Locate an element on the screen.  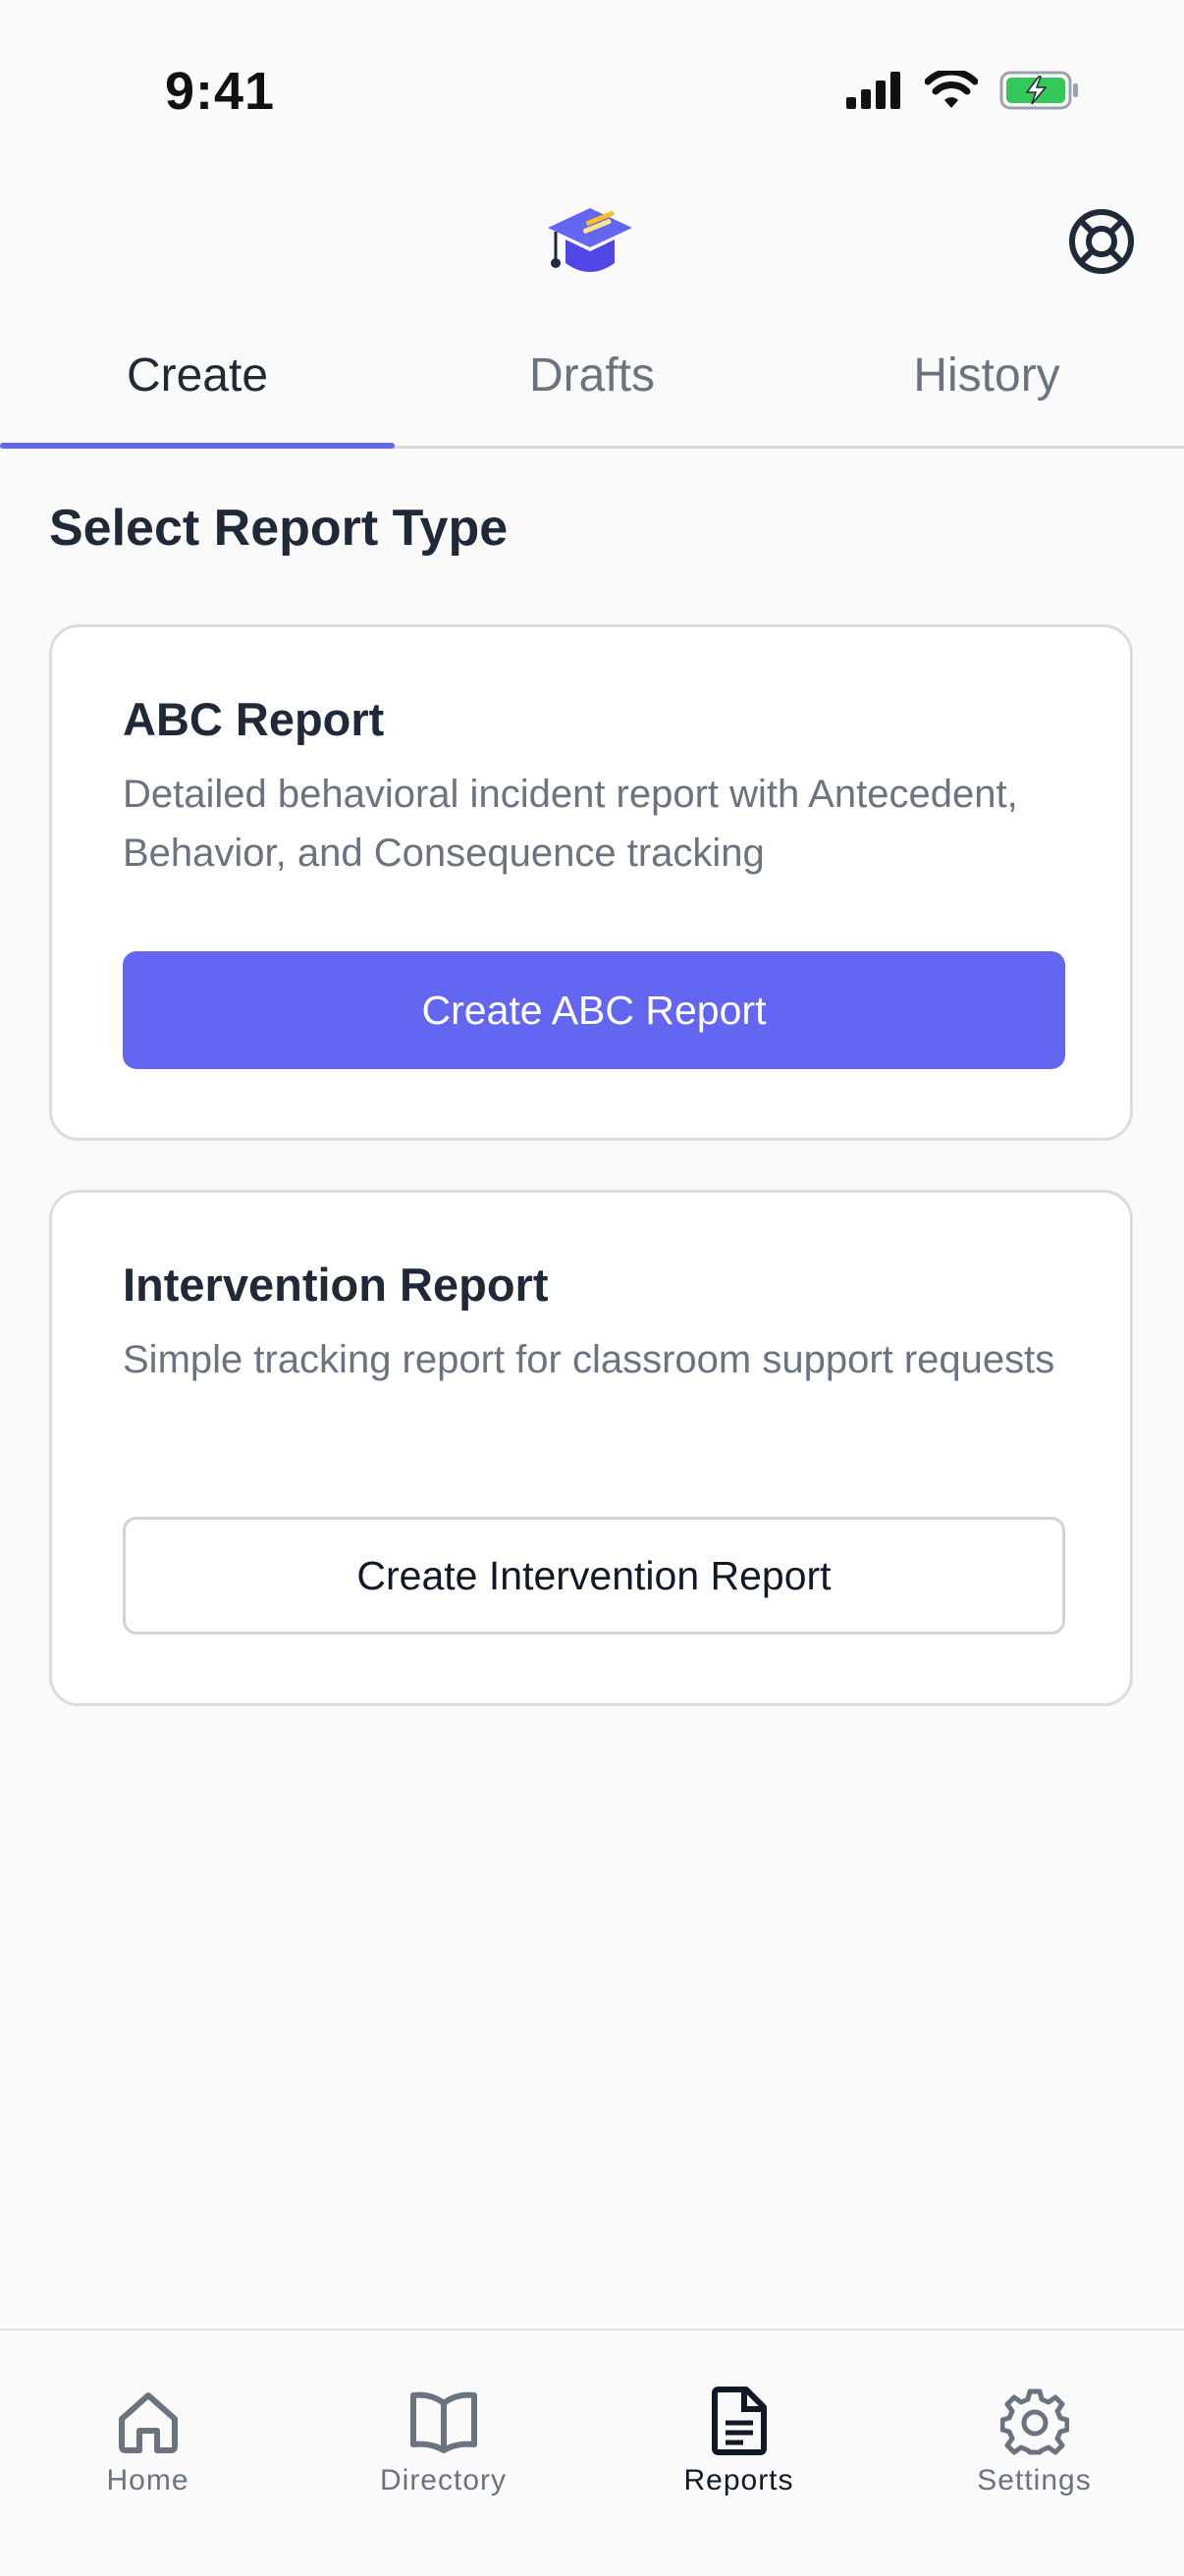
app-header is located at coordinates (592, 241).